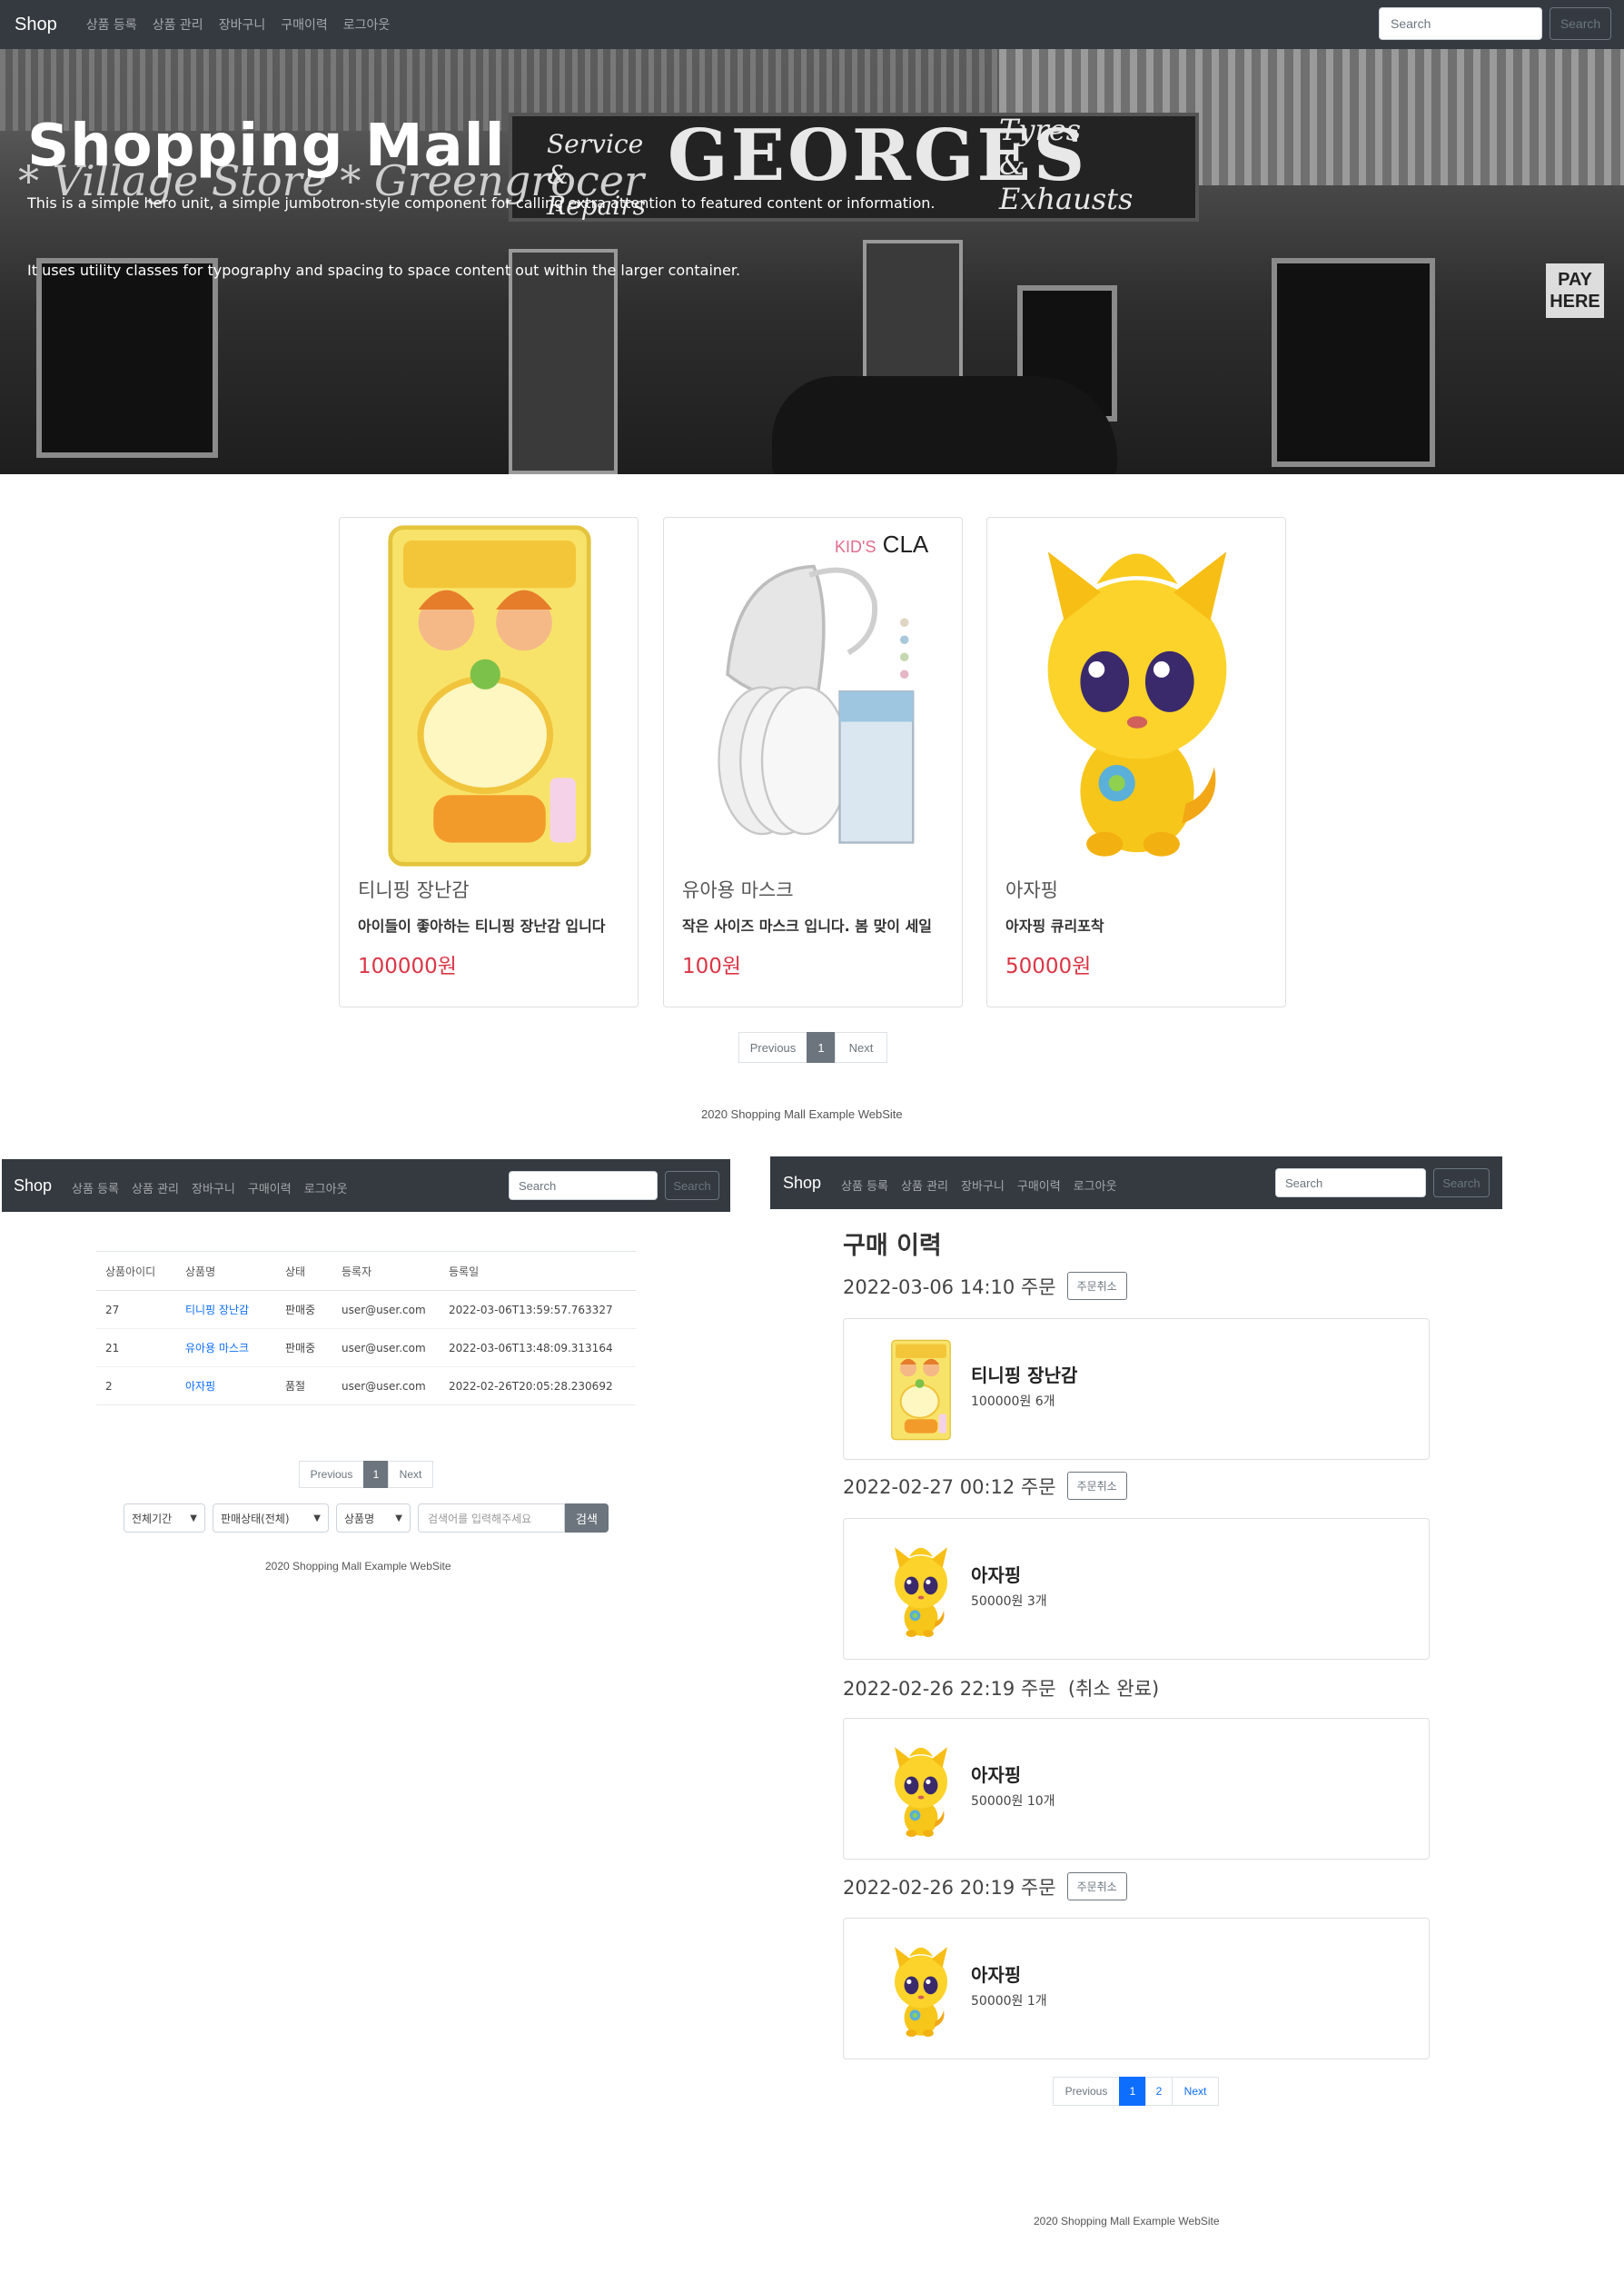 The height and width of the screenshot is (2282, 1624). I want to click on admin-search-button: 검색, so click(587, 1518).